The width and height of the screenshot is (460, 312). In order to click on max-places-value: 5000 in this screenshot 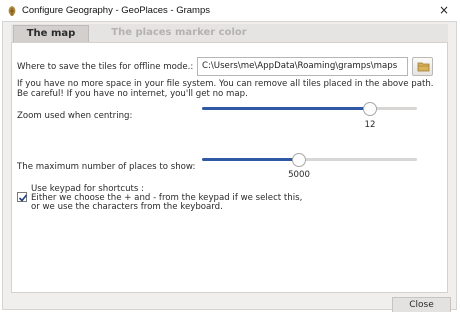, I will do `click(299, 175)`.